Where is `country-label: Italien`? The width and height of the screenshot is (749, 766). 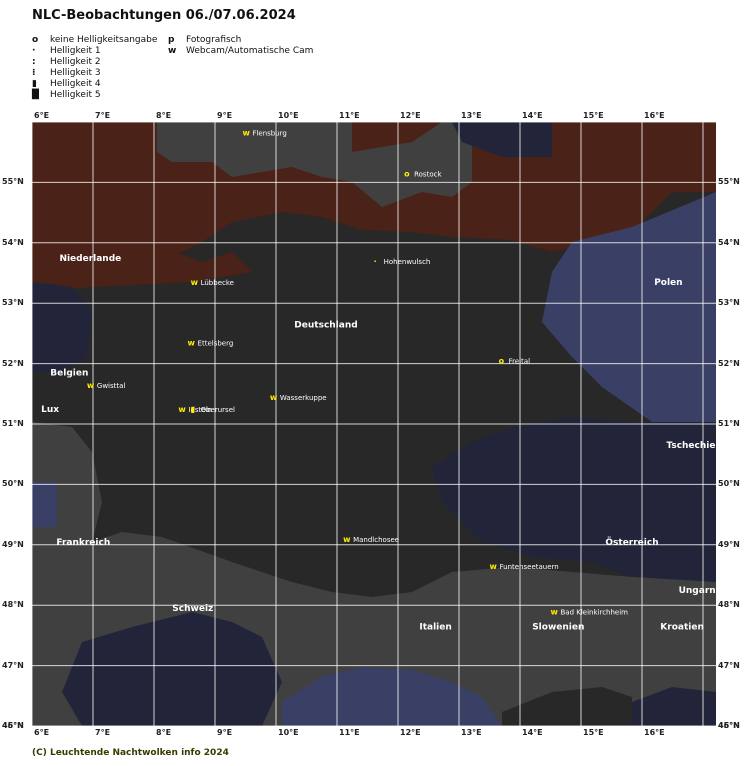
country-label: Italien is located at coordinates (435, 627).